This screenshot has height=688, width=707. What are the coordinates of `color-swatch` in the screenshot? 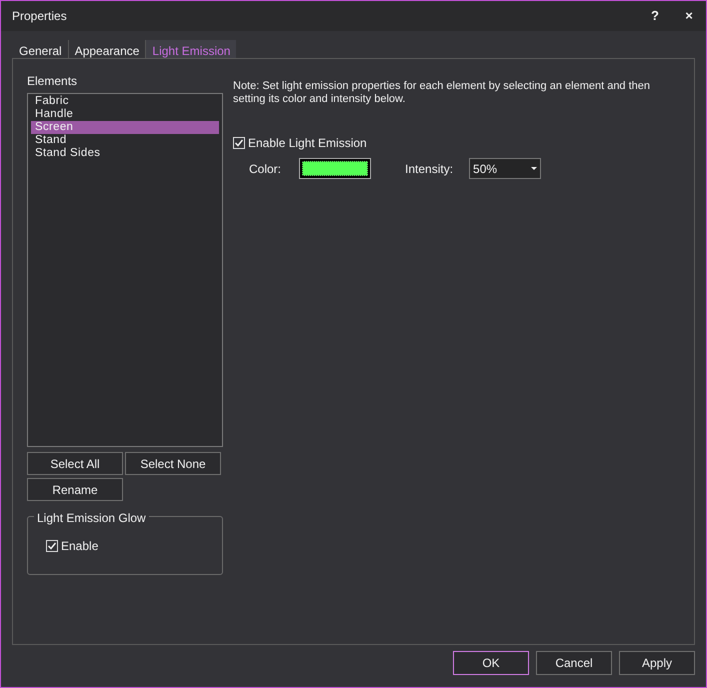 It's located at (335, 168).